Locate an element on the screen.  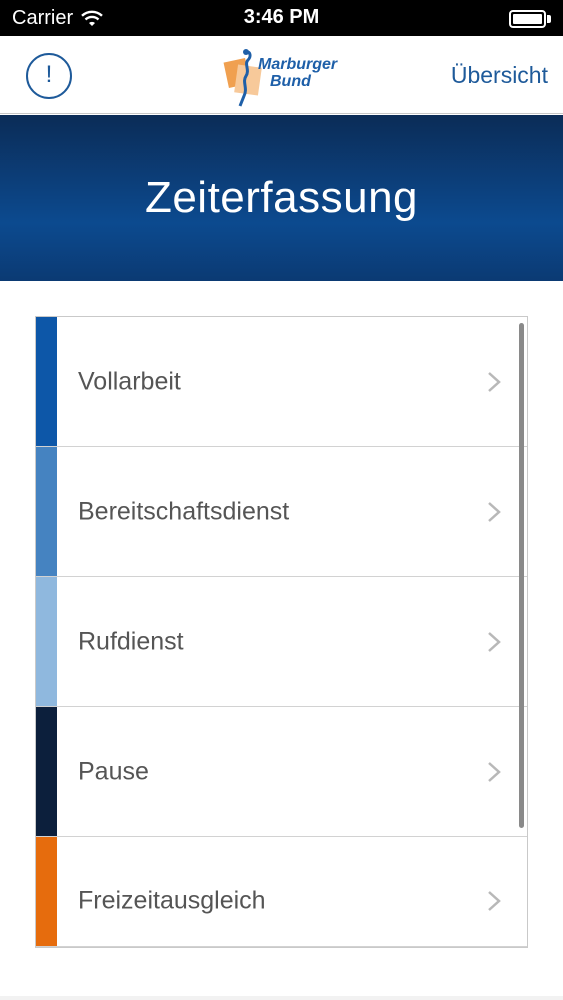
battery-icon is located at coordinates (530, 19).